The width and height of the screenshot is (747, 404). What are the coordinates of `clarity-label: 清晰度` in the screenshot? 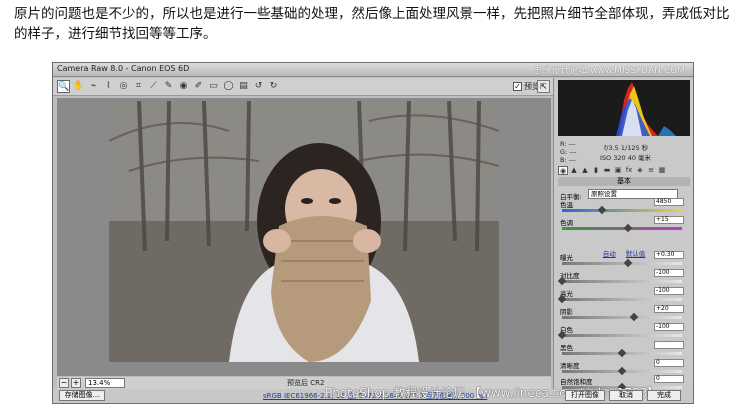 It's located at (570, 366).